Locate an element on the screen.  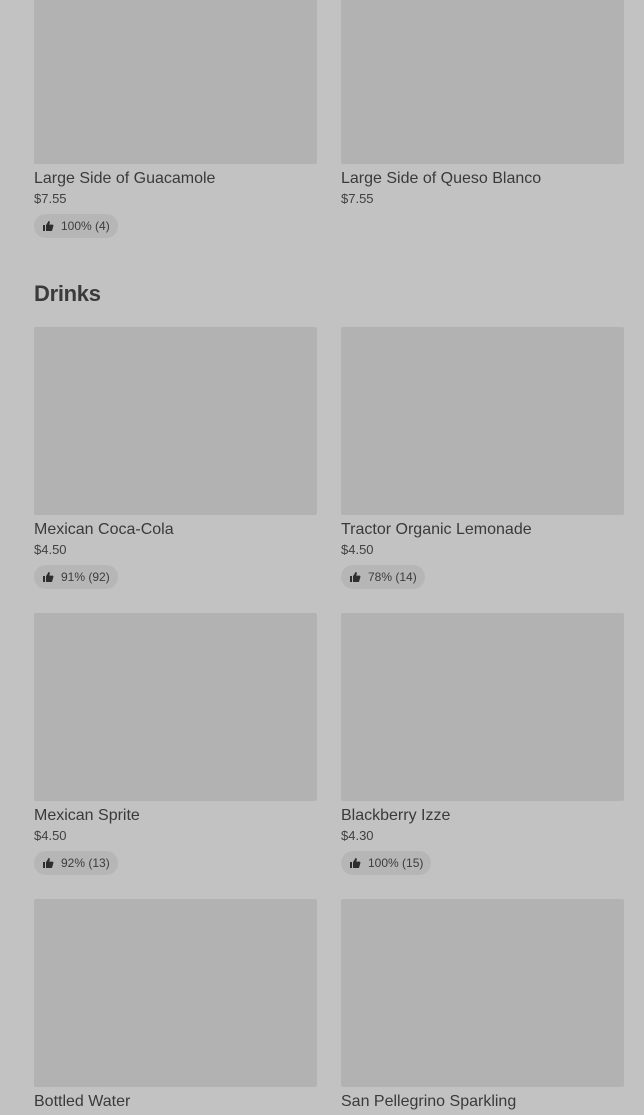
rating-badge: 100% (15) is located at coordinates (386, 863).